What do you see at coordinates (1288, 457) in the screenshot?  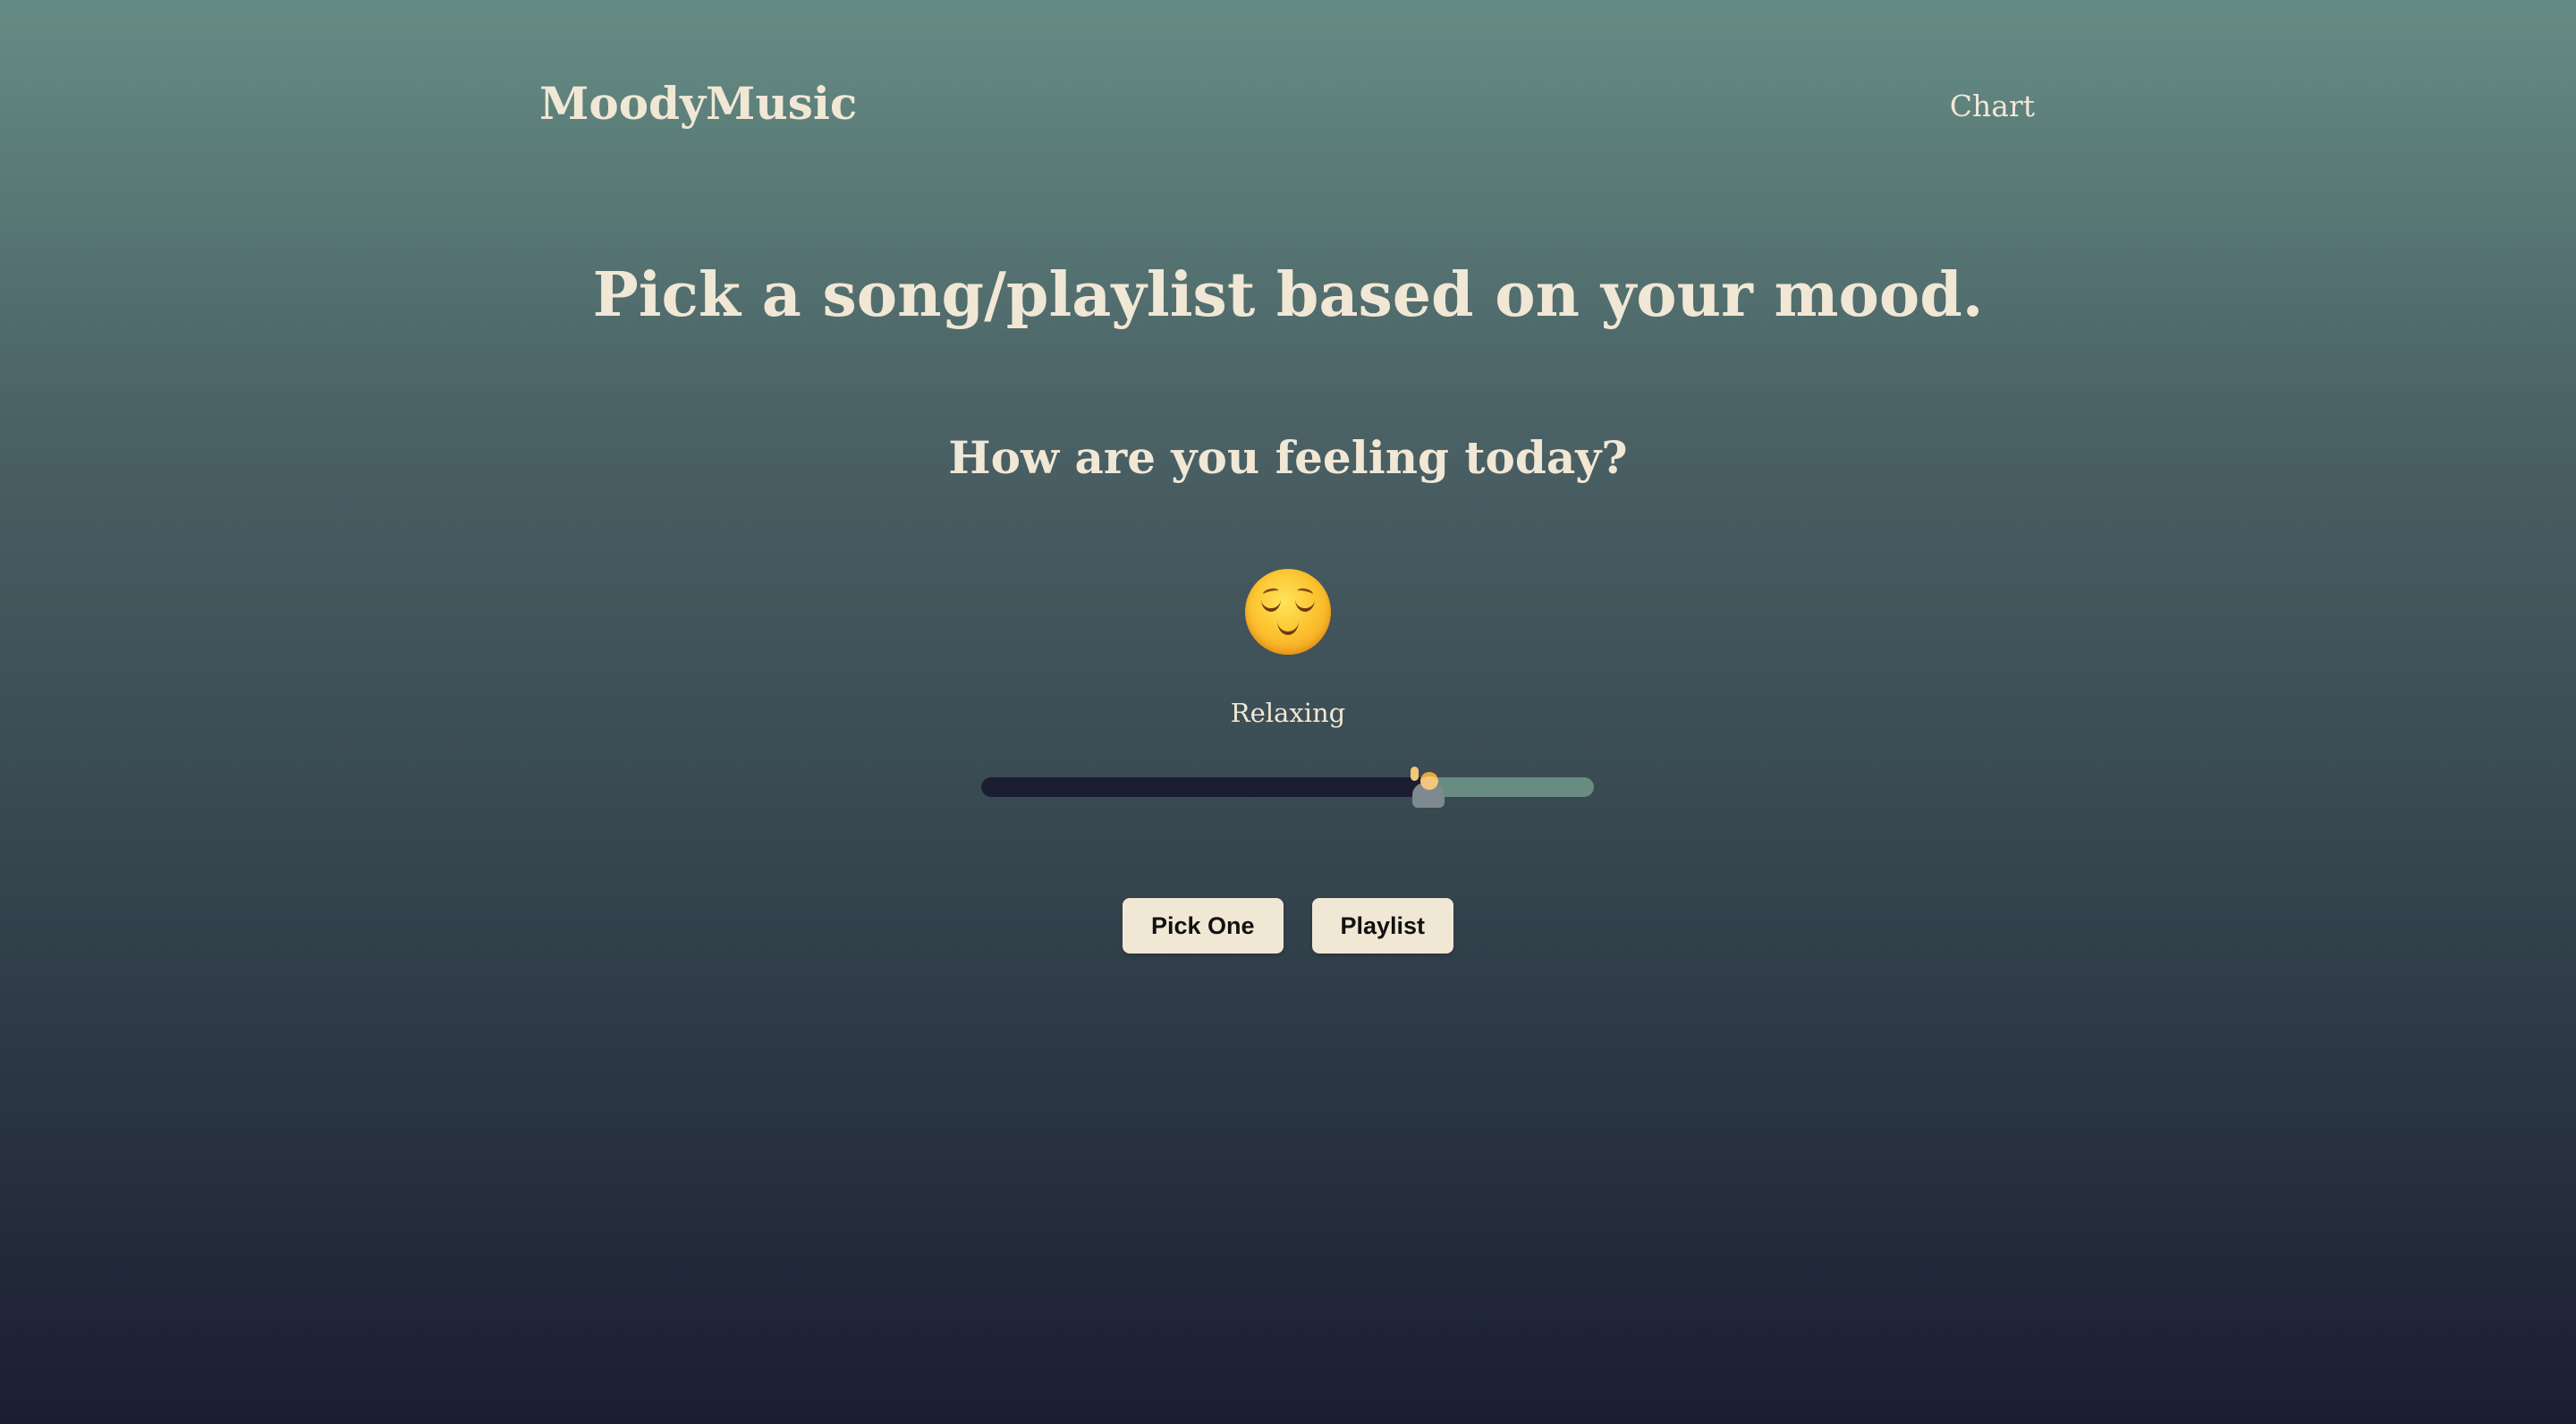 I see `mood-question: How are you feeling today?` at bounding box center [1288, 457].